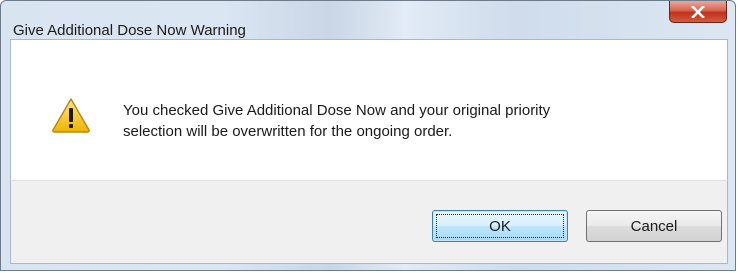 This screenshot has width=738, height=273. I want to click on window-title: Give Additional Dose Now Warning, so click(129, 30).